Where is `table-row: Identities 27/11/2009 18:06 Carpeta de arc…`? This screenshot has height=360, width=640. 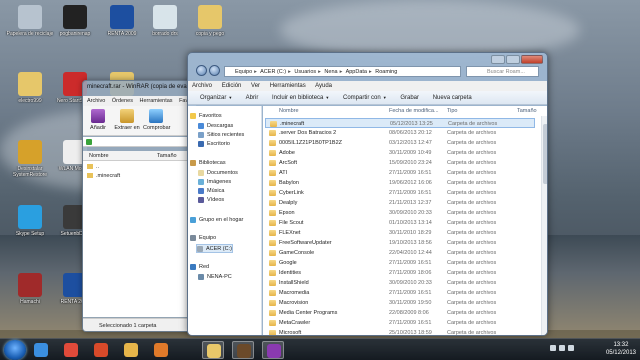
table-row: Identities 27/11/2009 18:06 Carpeta de arc… is located at coordinates (400, 273).